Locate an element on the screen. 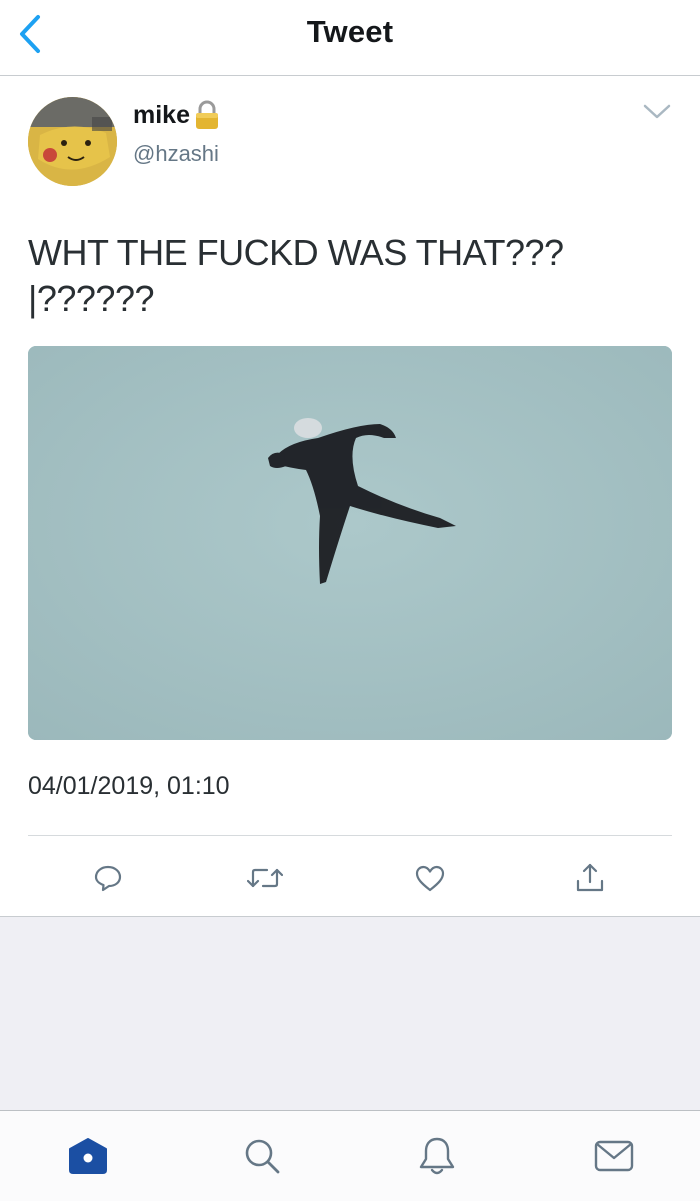  tweet-options-button is located at coordinates (657, 112).